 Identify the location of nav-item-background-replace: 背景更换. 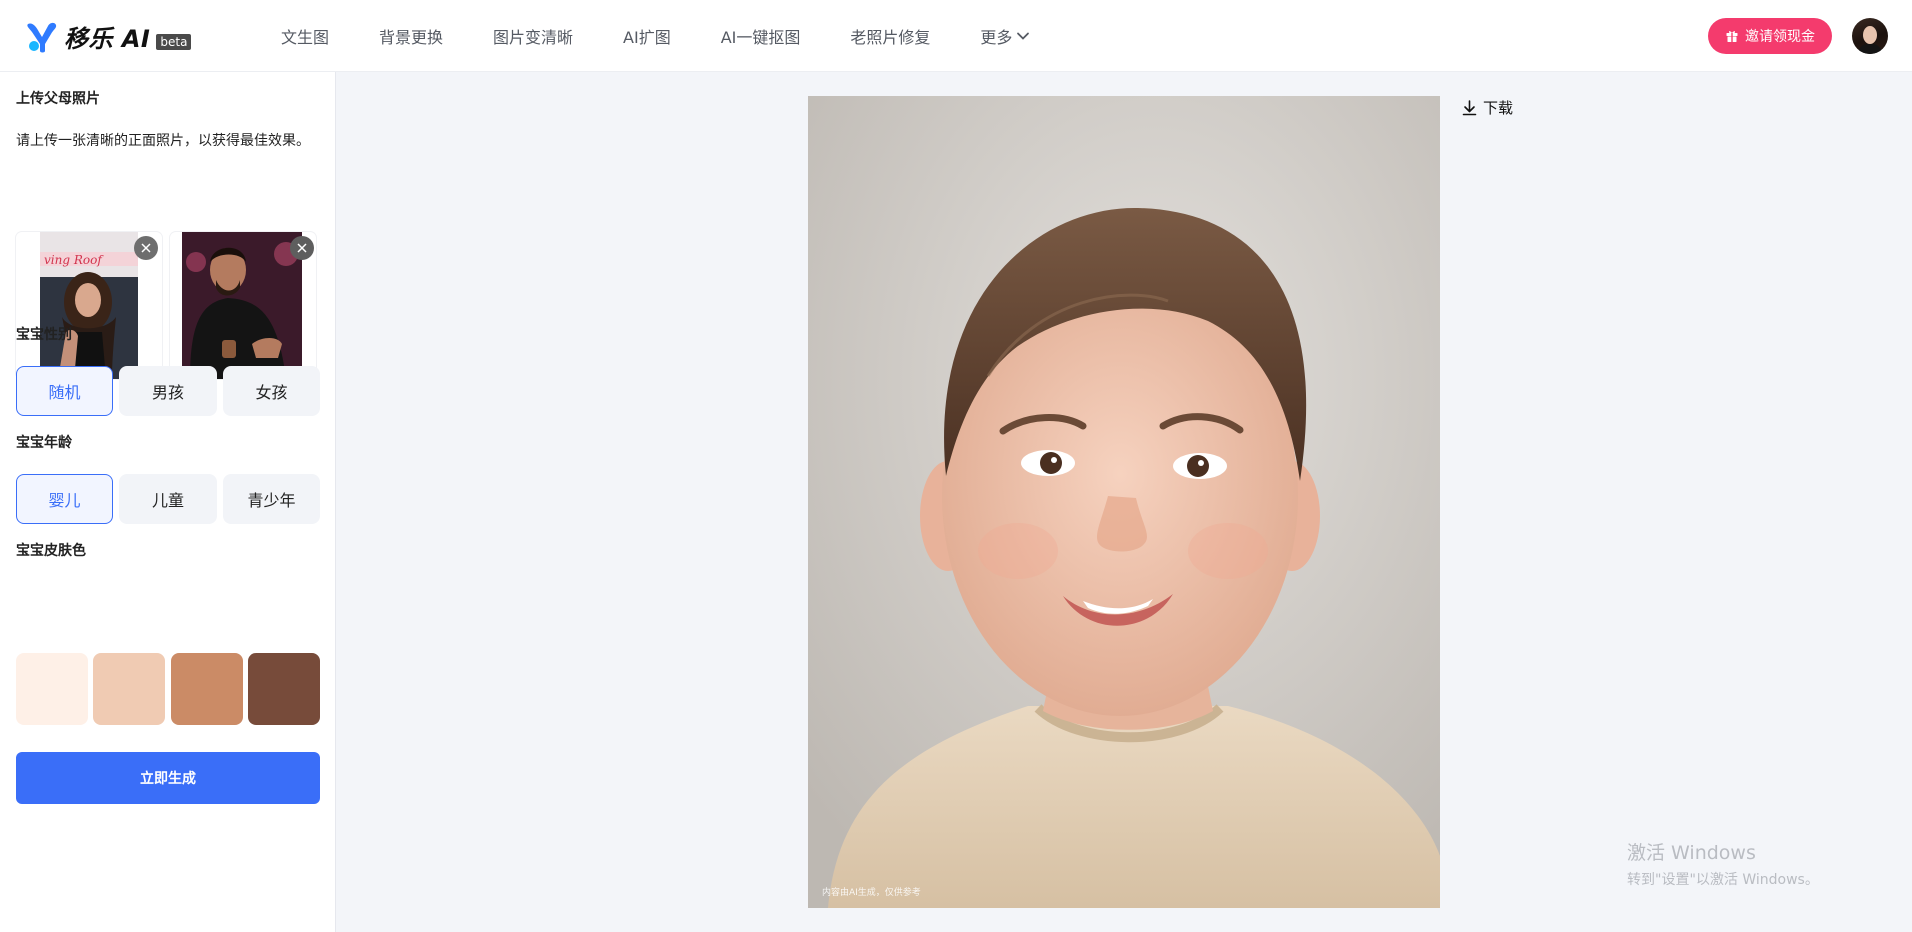
(411, 36).